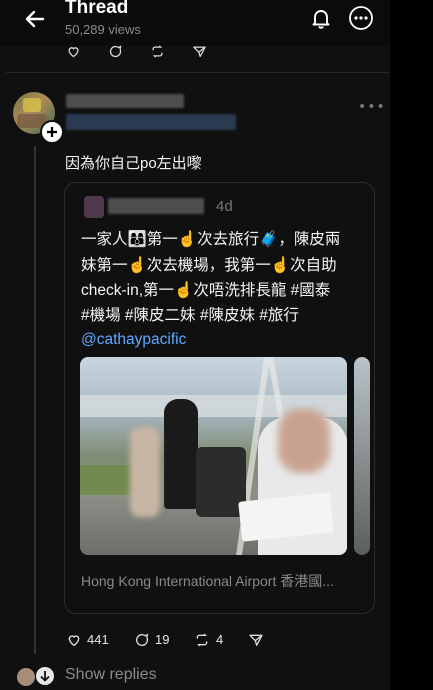 This screenshot has height=690, width=433. Describe the element at coordinates (35, 400) in the screenshot. I see `thread-line` at that location.